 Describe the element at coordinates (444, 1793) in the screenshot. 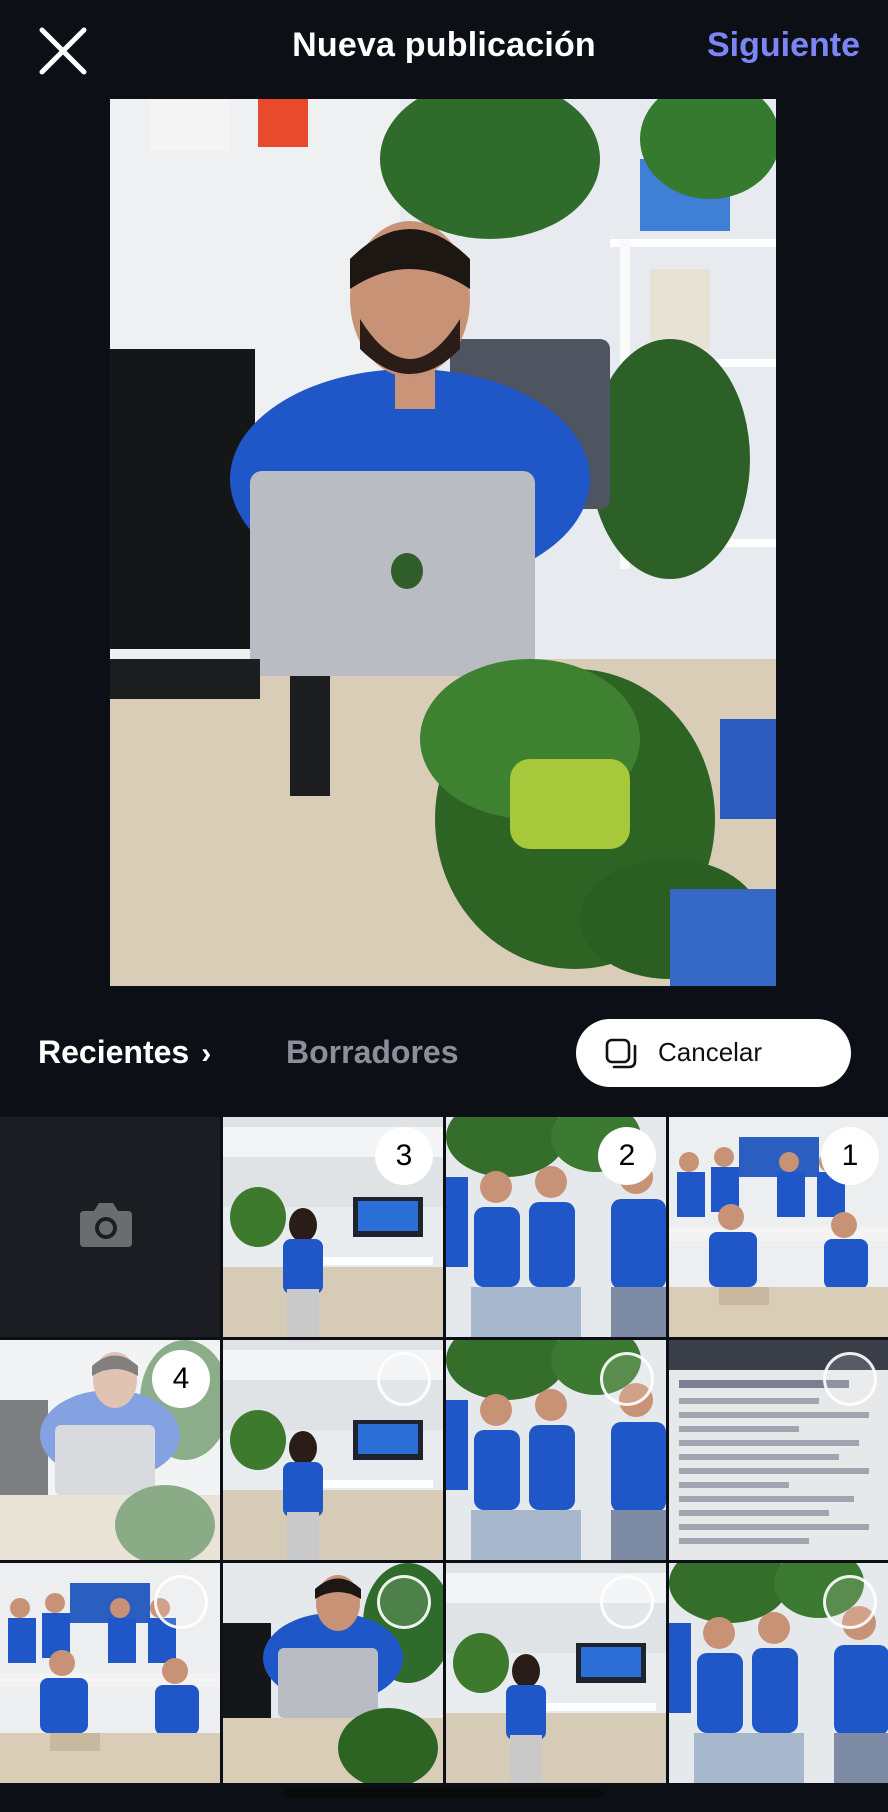

I see `home-indicator` at that location.